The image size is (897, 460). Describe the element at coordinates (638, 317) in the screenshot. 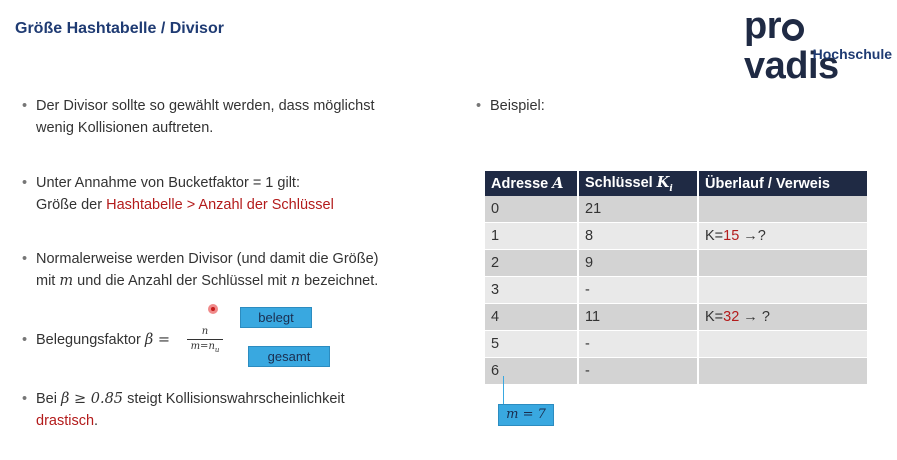

I see `cell-schluessel: 11` at that location.